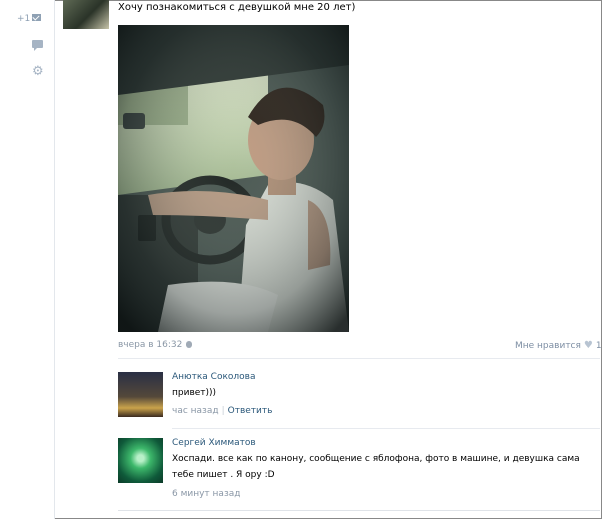  Describe the element at coordinates (194, 393) in the screenshot. I see `comment-text: привет)))` at that location.